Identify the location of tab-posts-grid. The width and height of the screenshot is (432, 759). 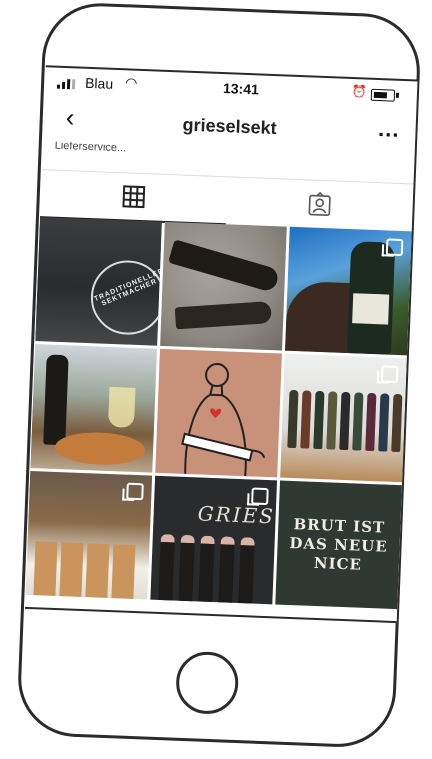
(133, 198).